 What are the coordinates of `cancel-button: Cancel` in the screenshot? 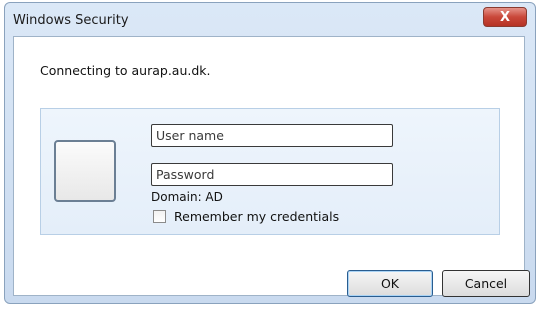 It's located at (486, 283).